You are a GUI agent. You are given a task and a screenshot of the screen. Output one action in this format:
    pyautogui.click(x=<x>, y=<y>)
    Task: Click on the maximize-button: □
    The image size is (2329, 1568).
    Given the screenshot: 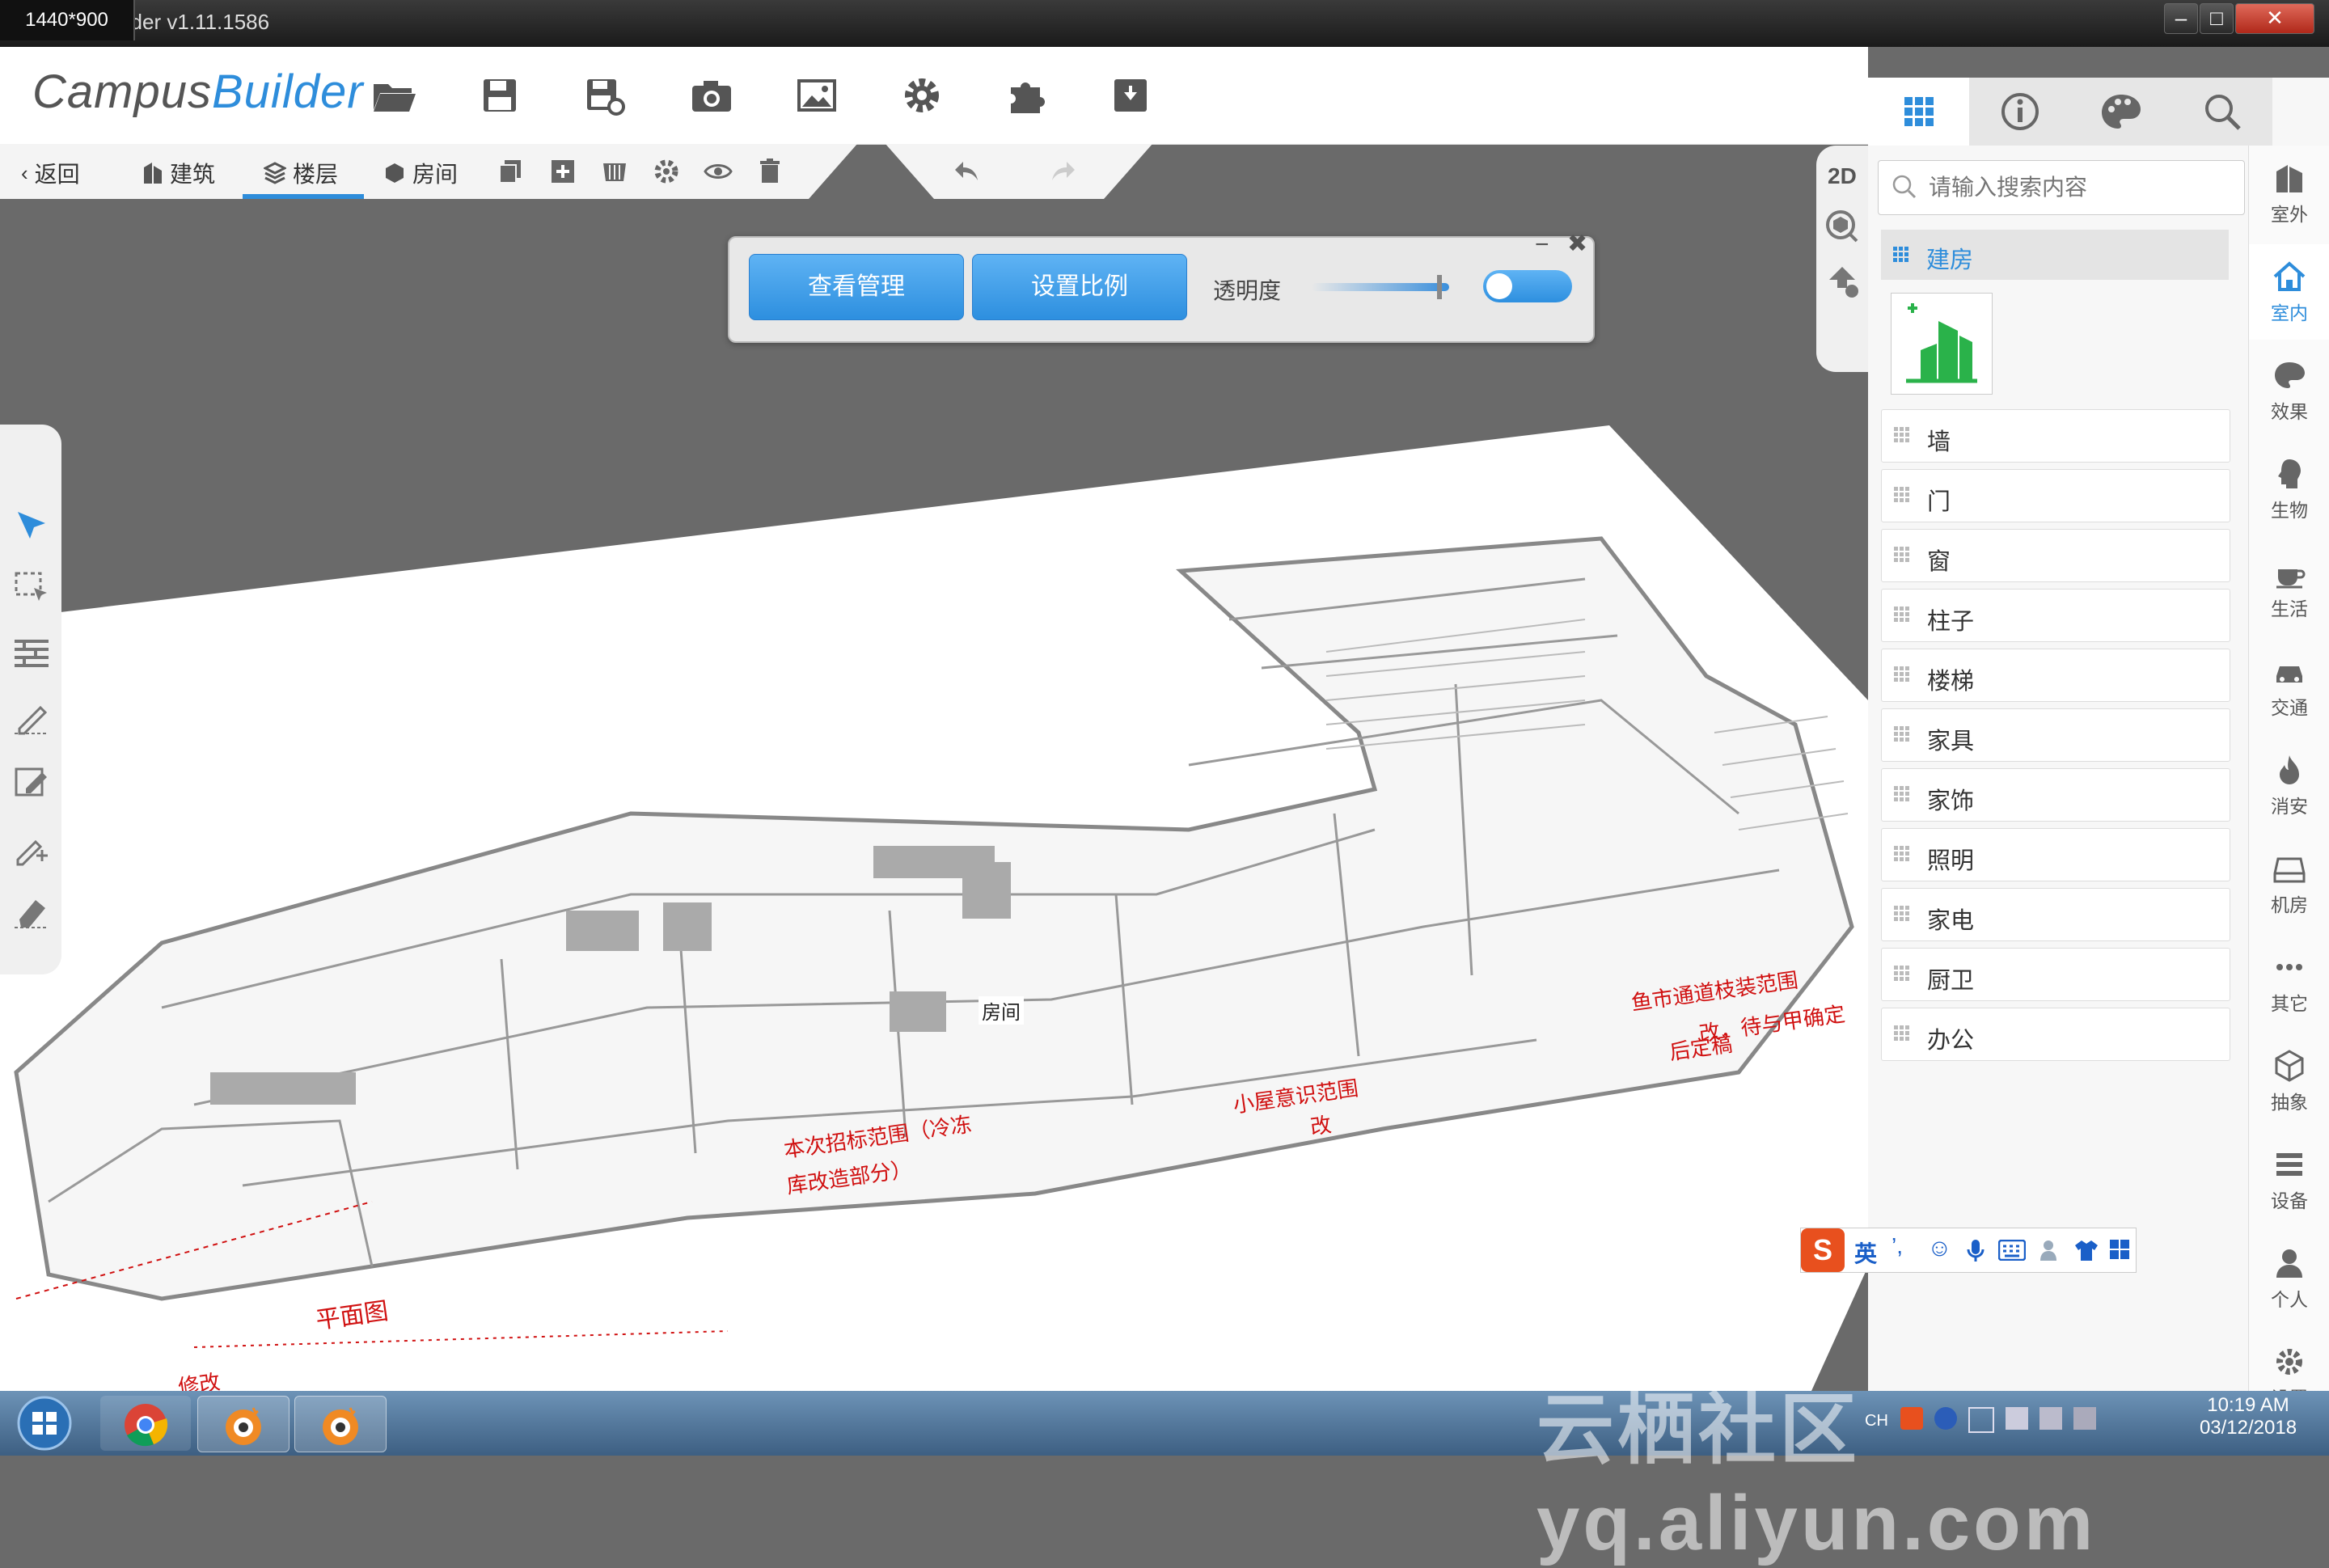 What is the action you would take?
    pyautogui.click(x=2217, y=18)
    